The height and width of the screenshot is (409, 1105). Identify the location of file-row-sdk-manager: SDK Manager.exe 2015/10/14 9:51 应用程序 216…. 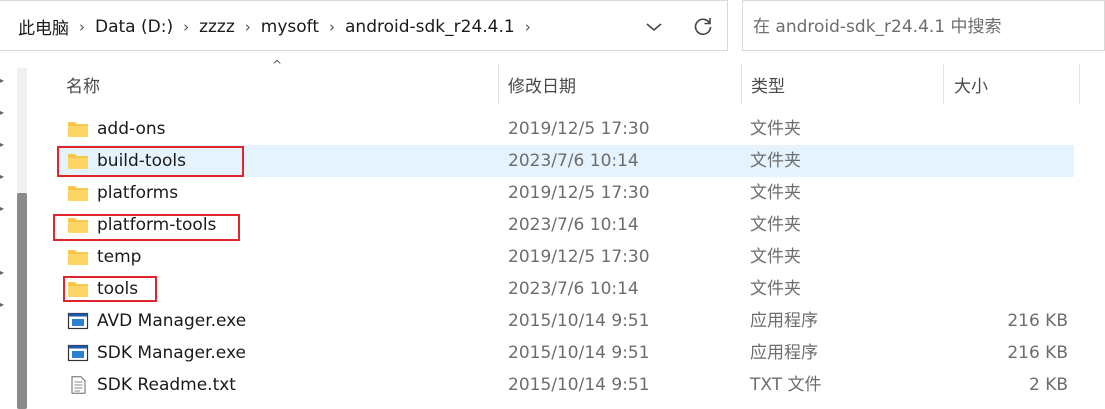
(566, 353).